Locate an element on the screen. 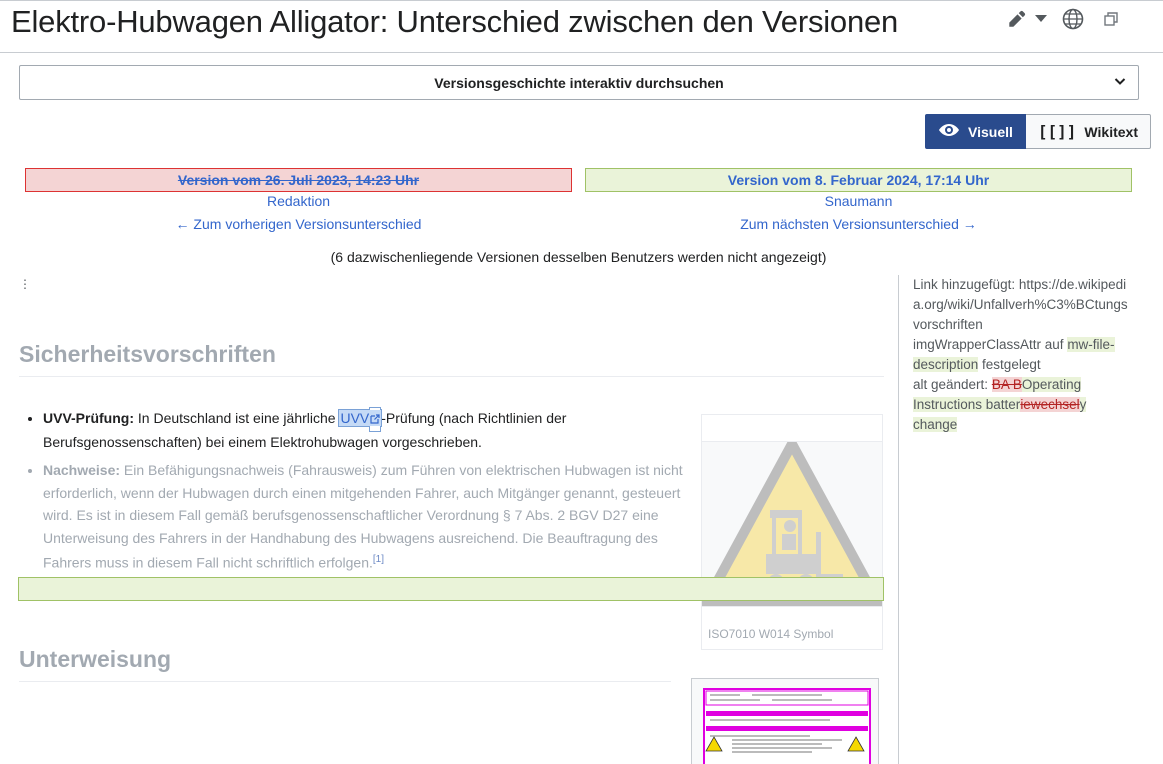  wikitext-diff-button: [[]] Wikitext is located at coordinates (1088, 131).